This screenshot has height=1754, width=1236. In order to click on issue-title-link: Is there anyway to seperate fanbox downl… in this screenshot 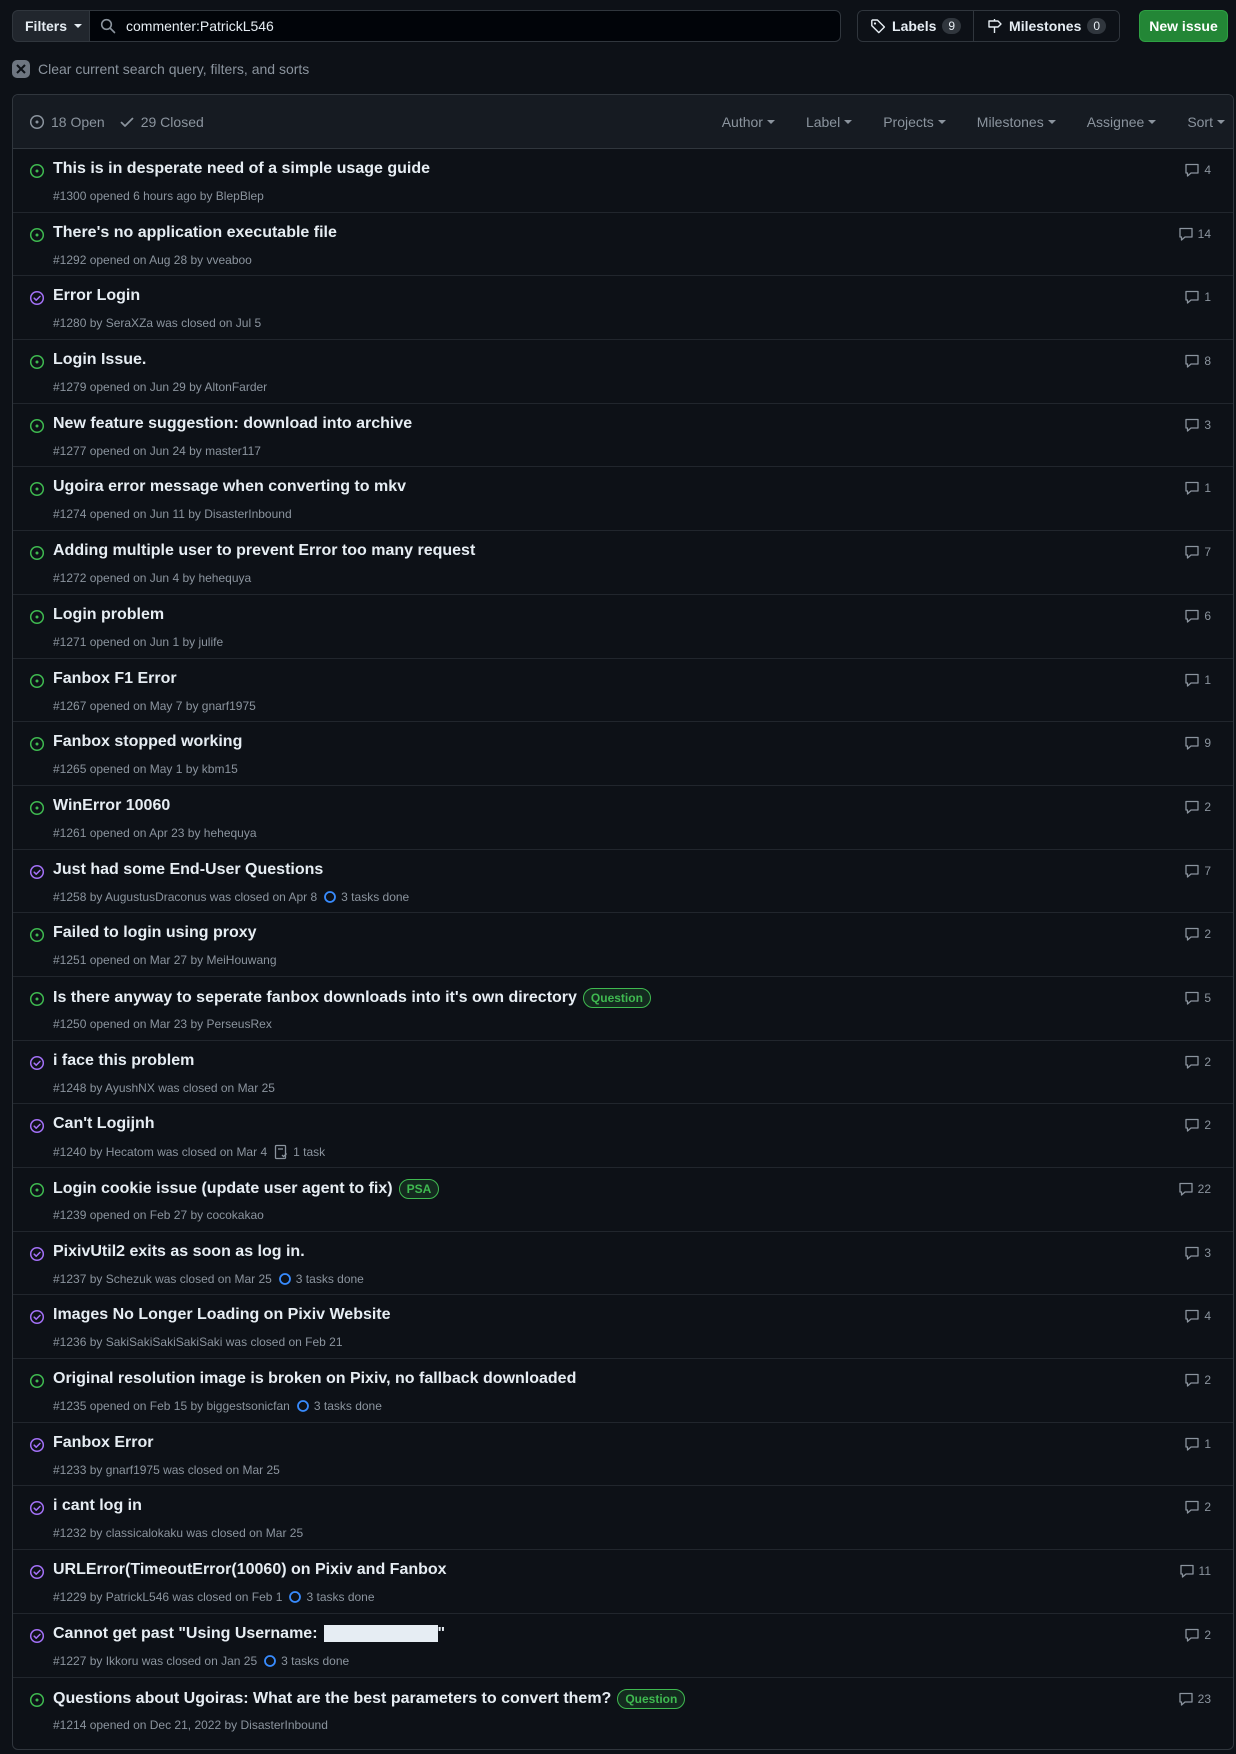, I will do `click(315, 998)`.